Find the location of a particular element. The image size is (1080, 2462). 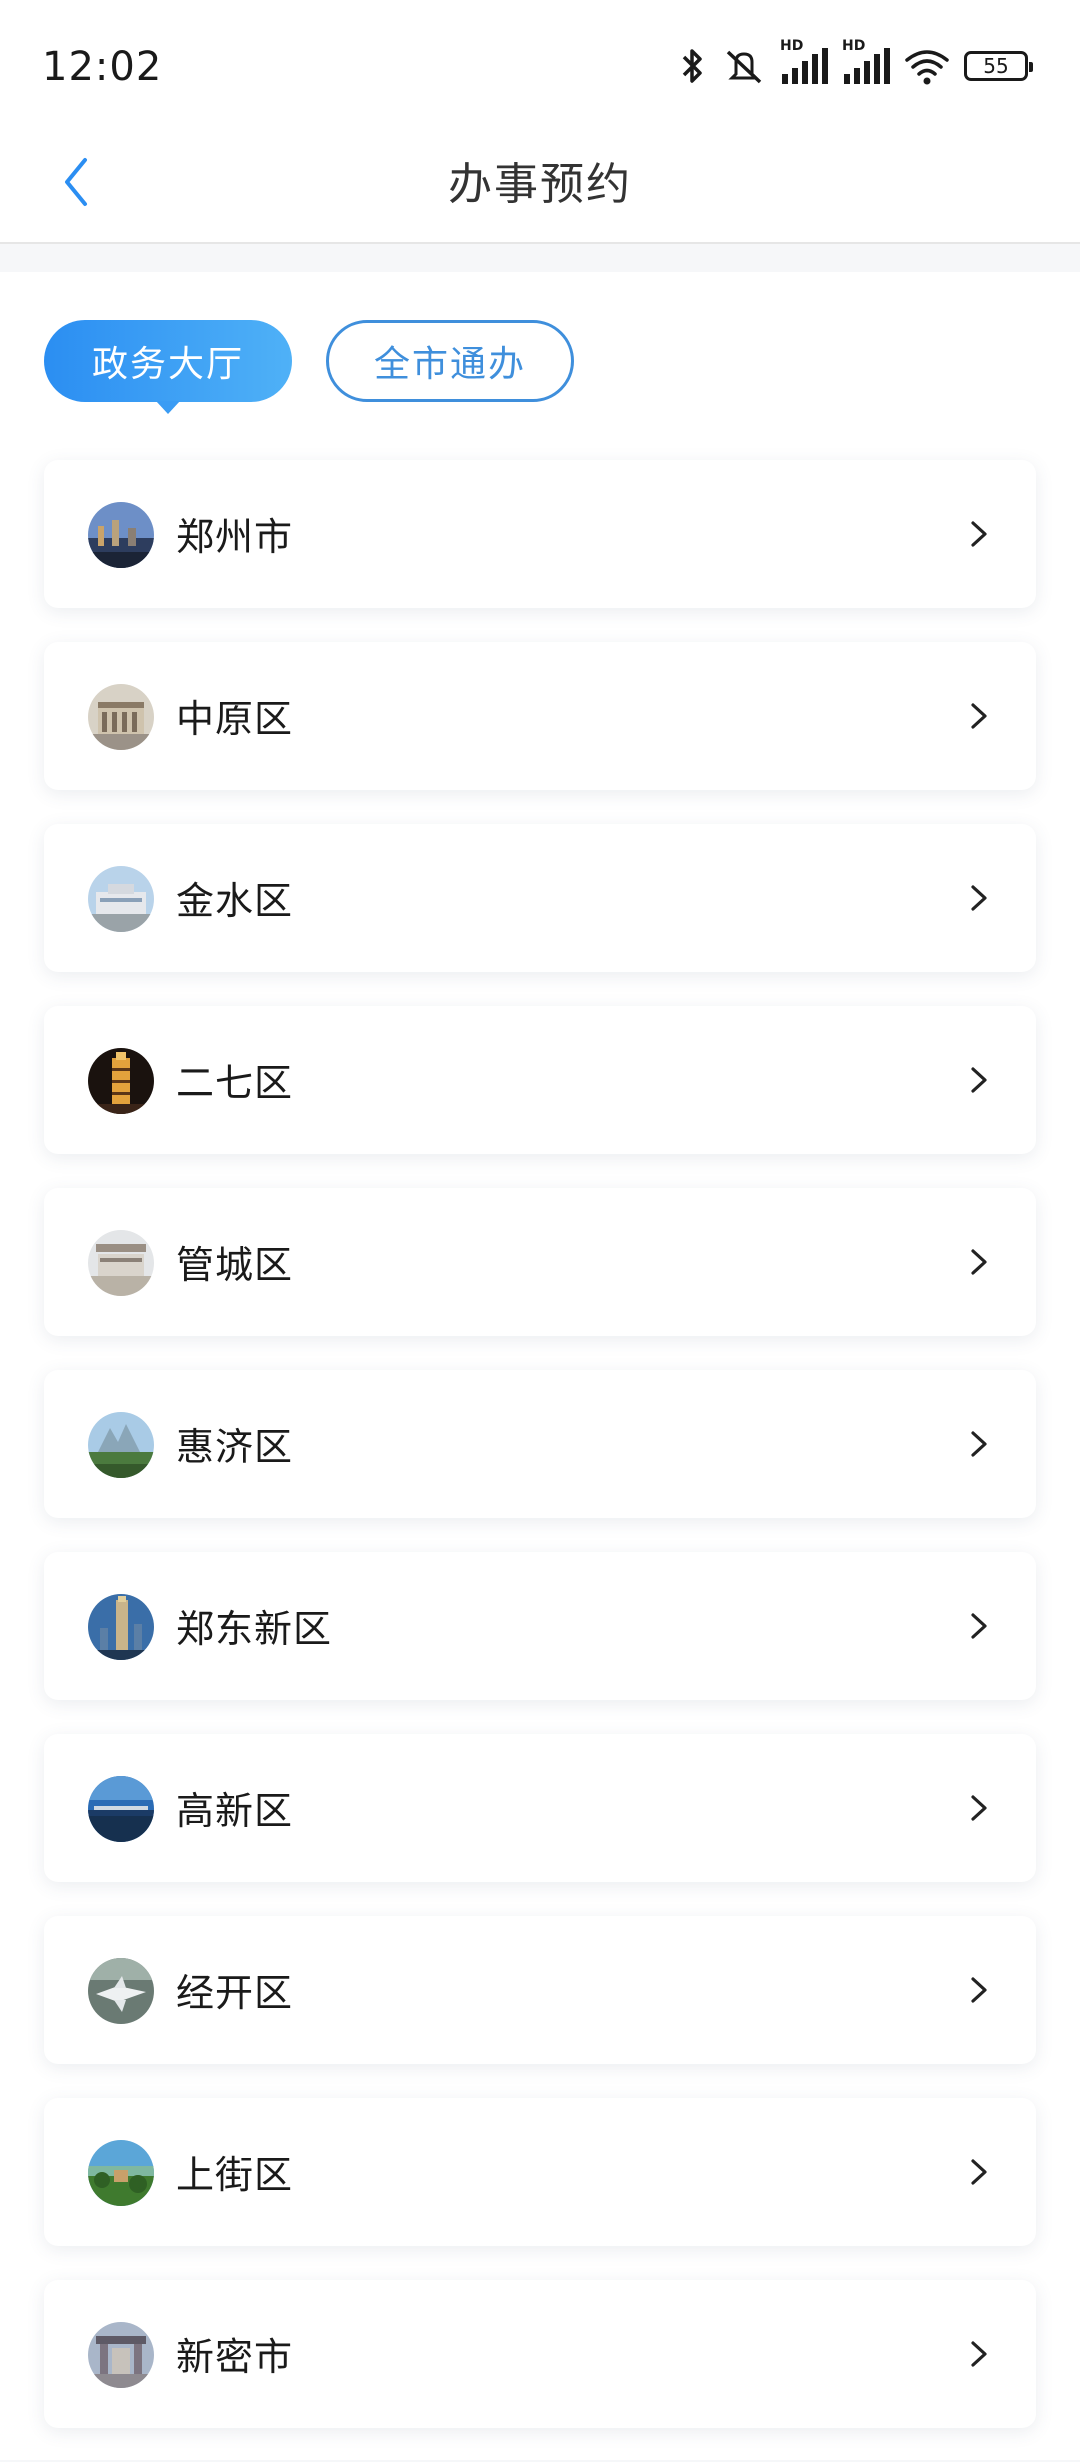

battery-level: 55 is located at coordinates (996, 66).